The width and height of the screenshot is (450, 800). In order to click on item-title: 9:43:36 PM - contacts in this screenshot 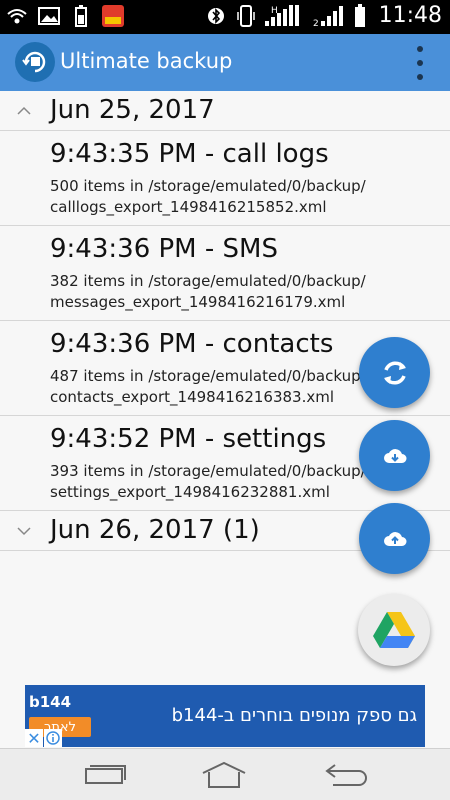, I will do `click(192, 344)`.